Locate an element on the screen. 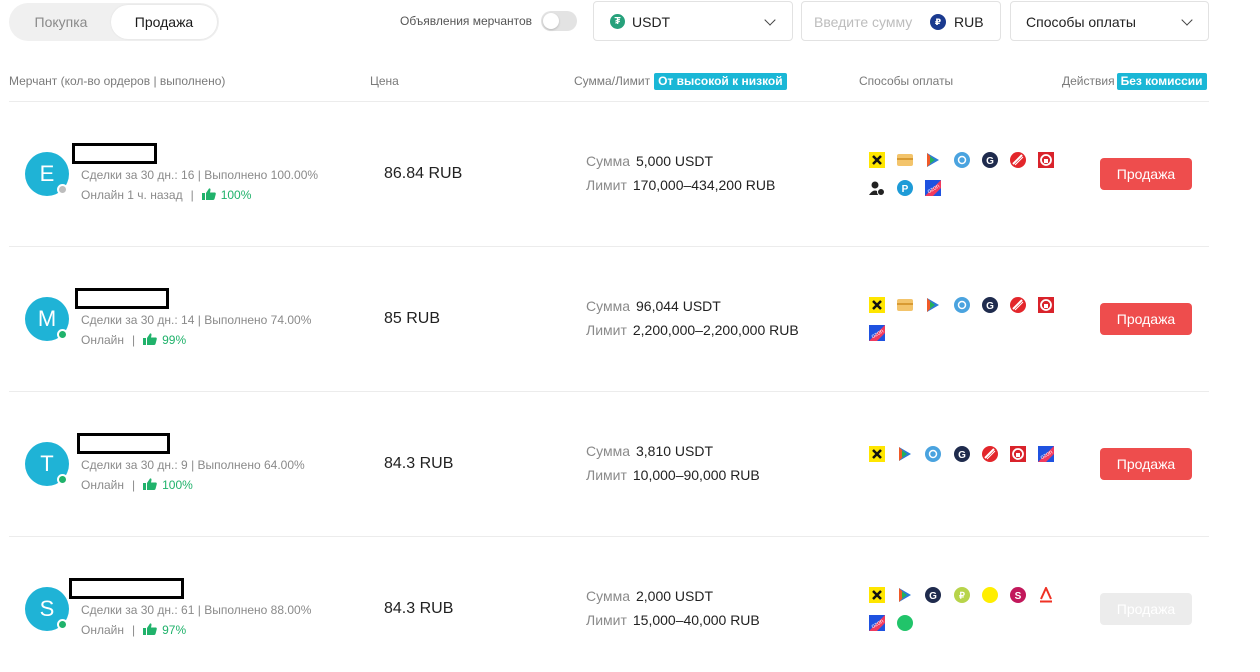 This screenshot has height=672, width=1260. amount-field: ₽ RUB is located at coordinates (901, 21).